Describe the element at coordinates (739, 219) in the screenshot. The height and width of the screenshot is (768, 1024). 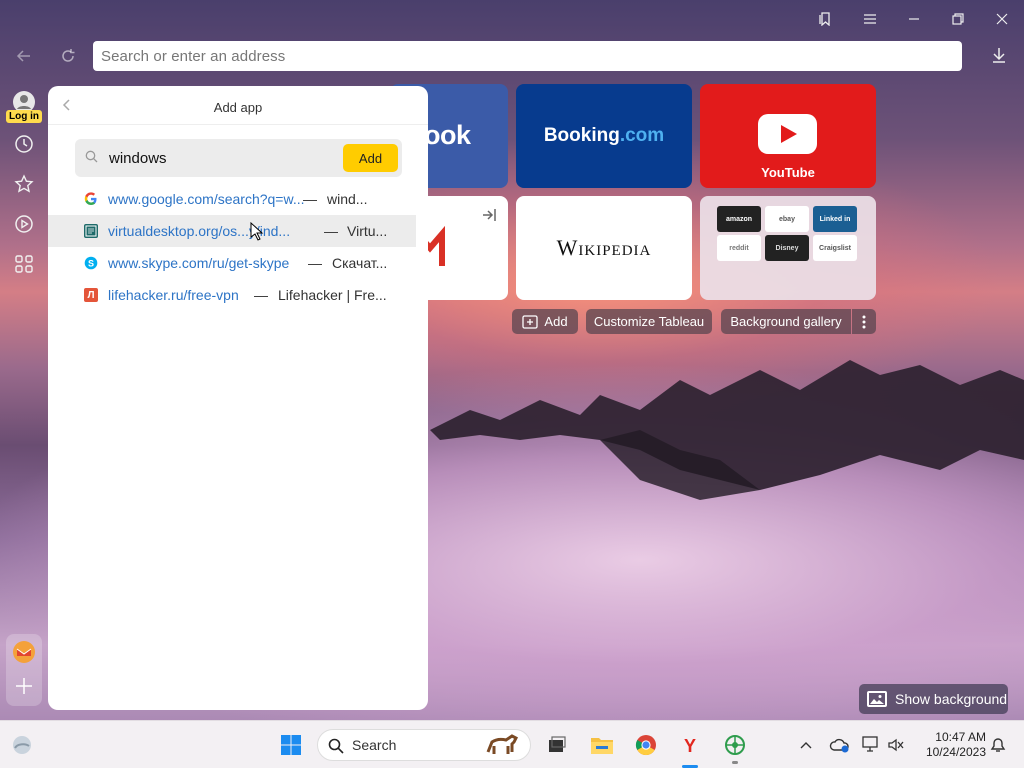
I see `mini-tile-amazon: amazon` at that location.